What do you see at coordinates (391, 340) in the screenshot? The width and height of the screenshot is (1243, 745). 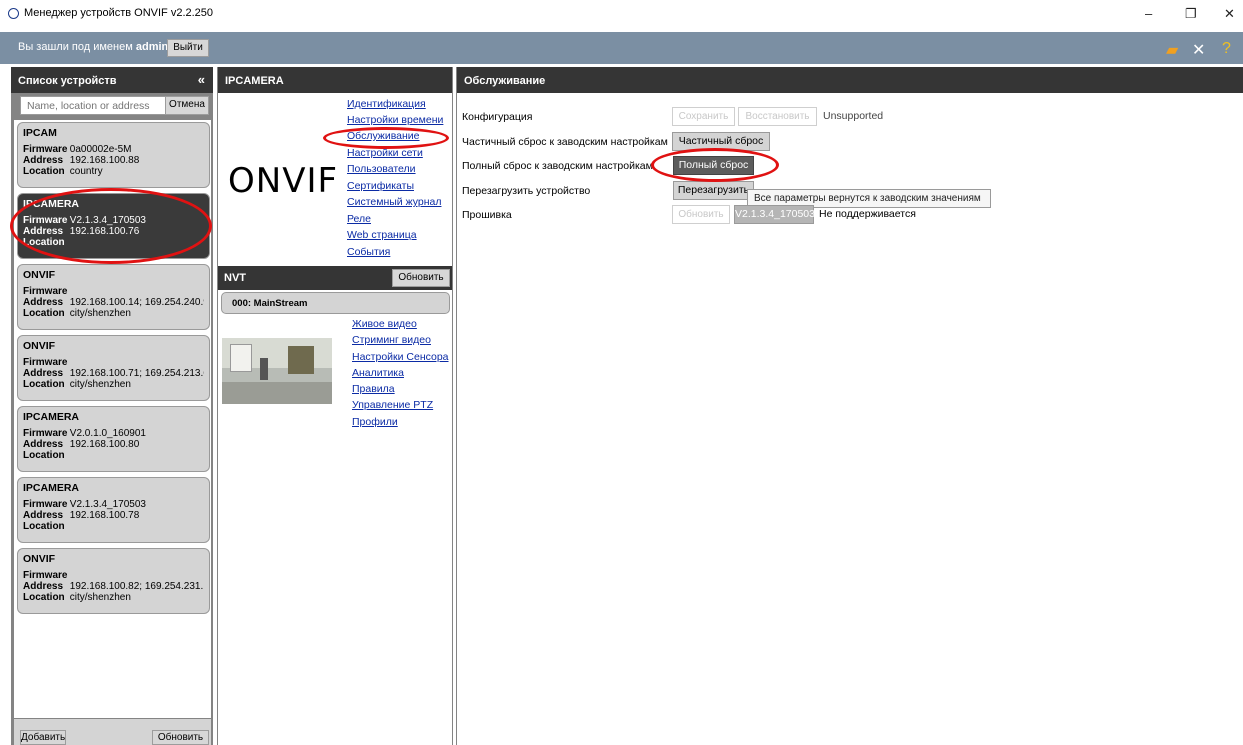 I see `stream-link-video-streaming: Стриминг видео` at bounding box center [391, 340].